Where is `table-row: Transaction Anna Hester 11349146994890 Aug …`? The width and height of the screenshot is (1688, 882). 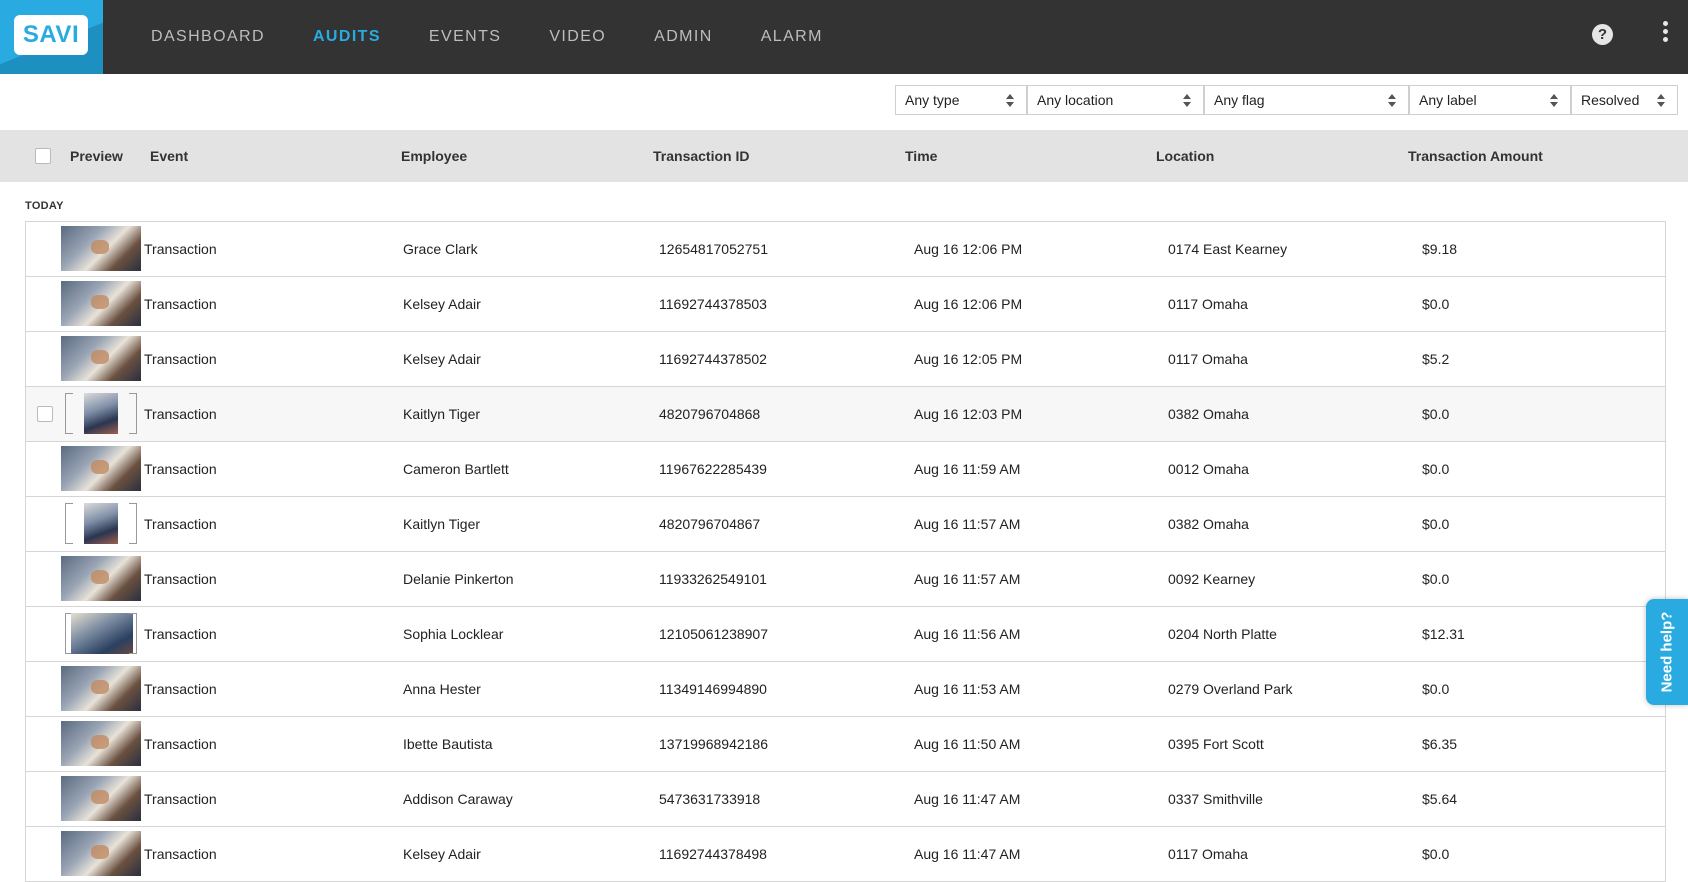 table-row: Transaction Anna Hester 11349146994890 Aug … is located at coordinates (845, 689).